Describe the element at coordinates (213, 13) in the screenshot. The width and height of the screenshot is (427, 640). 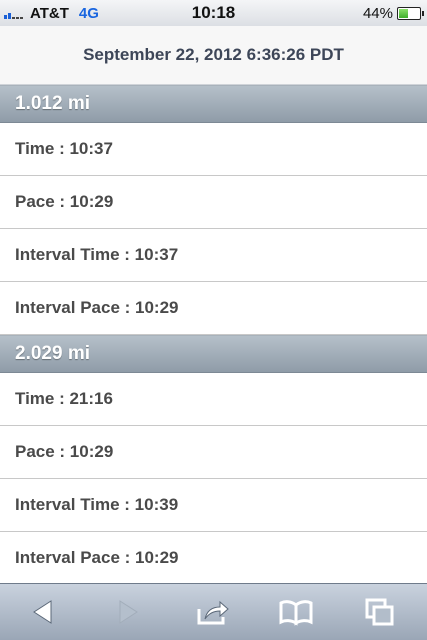
I see `status-bar: AT&T 4G 10:18 44%` at that location.